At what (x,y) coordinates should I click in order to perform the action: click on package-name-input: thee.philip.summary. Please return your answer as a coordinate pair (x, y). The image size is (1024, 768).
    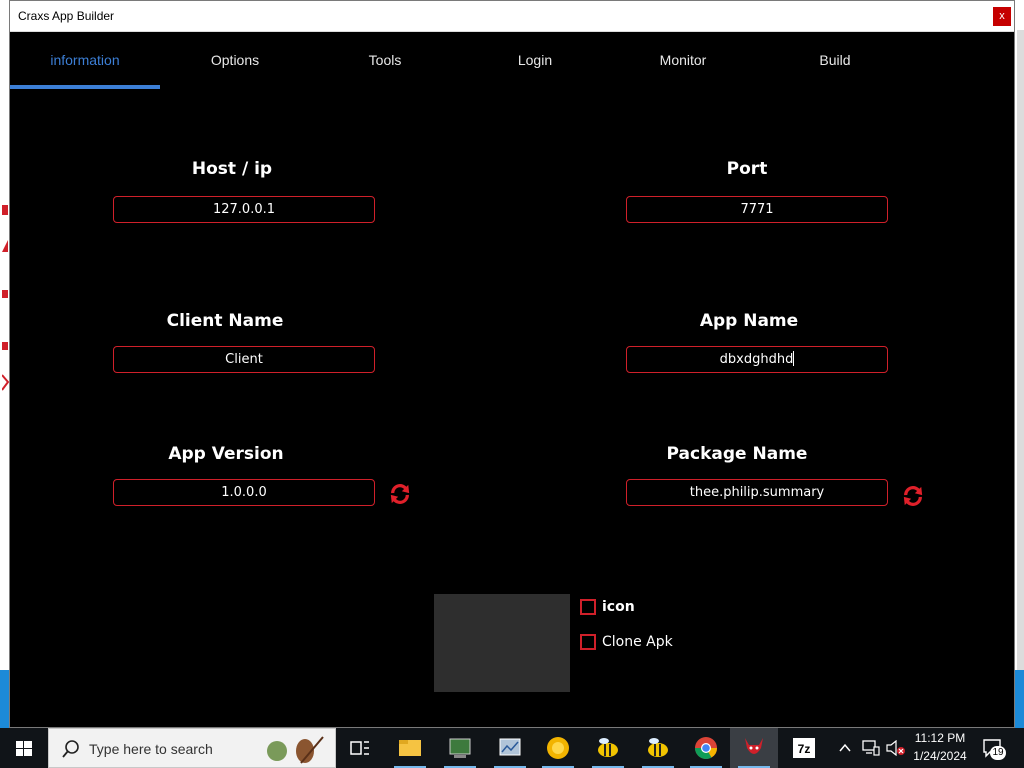
    Looking at the image, I should click on (757, 492).